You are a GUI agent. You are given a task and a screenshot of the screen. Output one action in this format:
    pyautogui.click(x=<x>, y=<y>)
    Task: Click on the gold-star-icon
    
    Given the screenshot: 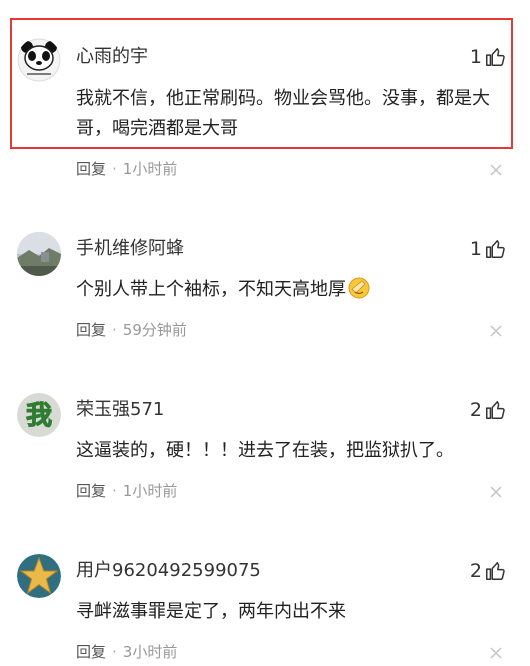 What is the action you would take?
    pyautogui.click(x=39, y=576)
    